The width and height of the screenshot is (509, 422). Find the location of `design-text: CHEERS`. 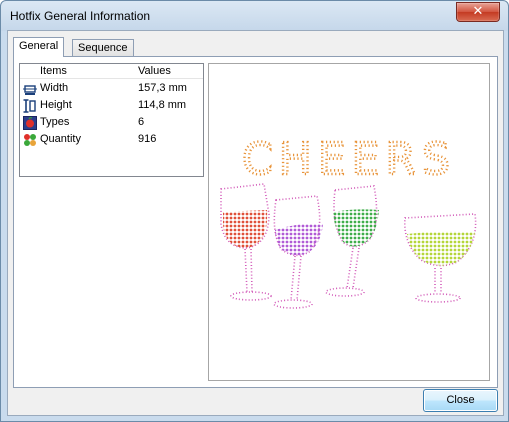

design-text: CHEERS is located at coordinates (349, 159).